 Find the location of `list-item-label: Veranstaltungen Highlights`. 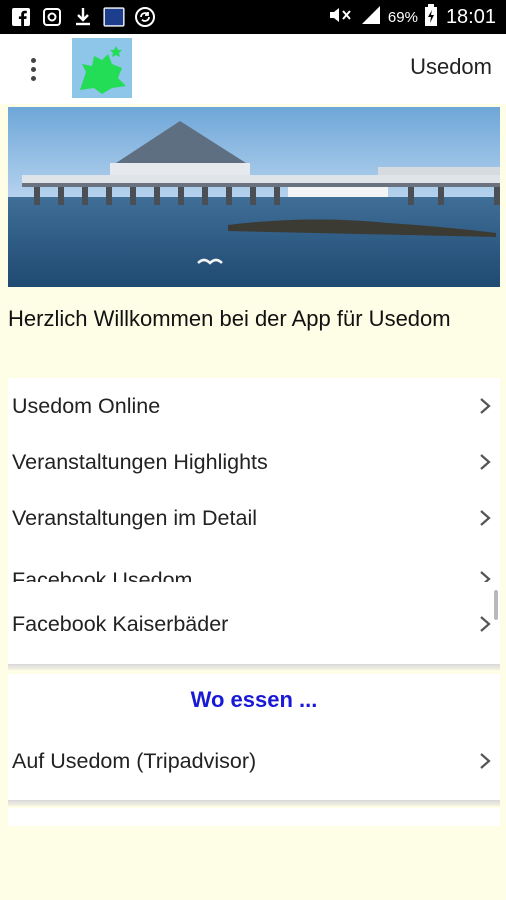

list-item-label: Veranstaltungen Highlights is located at coordinates (140, 461).